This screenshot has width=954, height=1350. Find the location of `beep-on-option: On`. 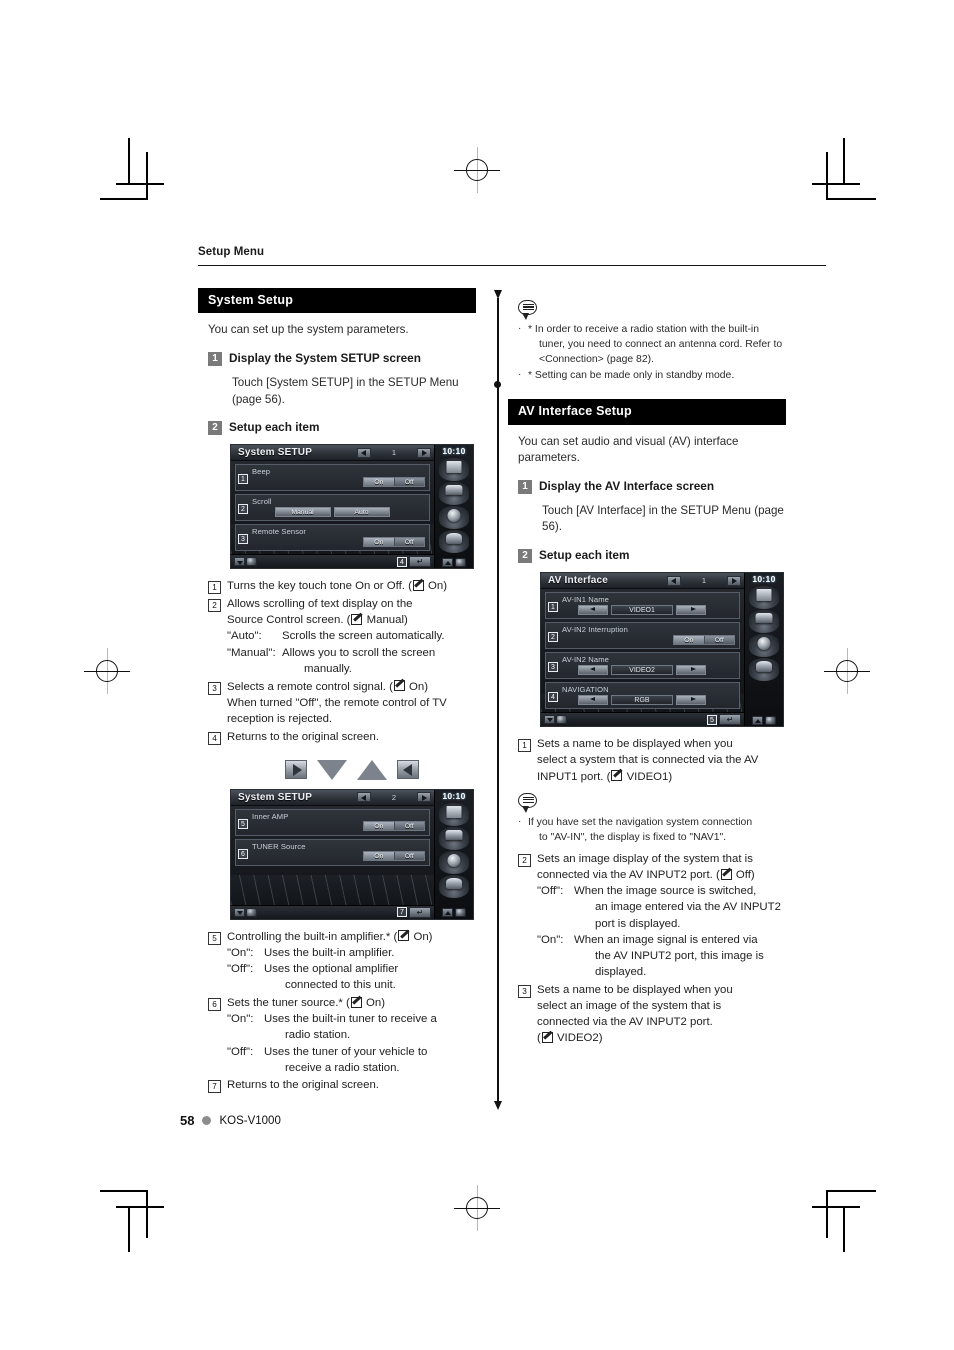

beep-on-option: On is located at coordinates (379, 481).